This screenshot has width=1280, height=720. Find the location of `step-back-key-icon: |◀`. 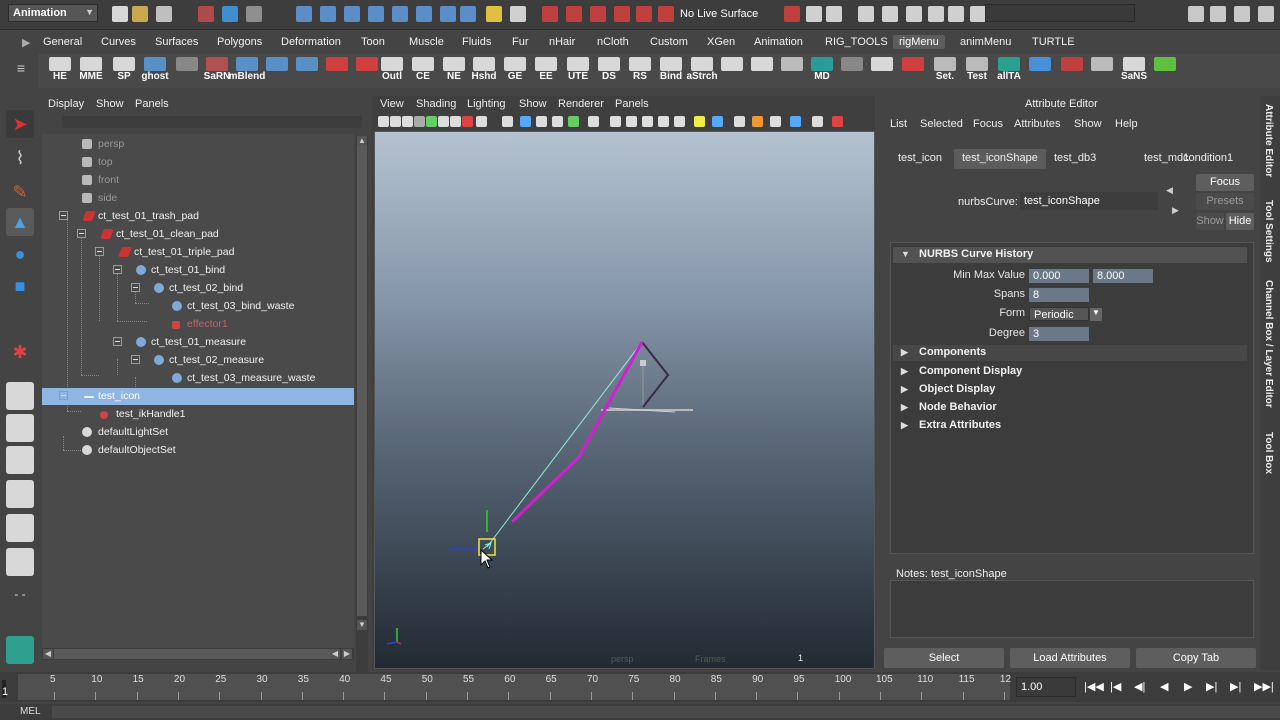

step-back-key-icon: |◀ is located at coordinates (1115, 686).